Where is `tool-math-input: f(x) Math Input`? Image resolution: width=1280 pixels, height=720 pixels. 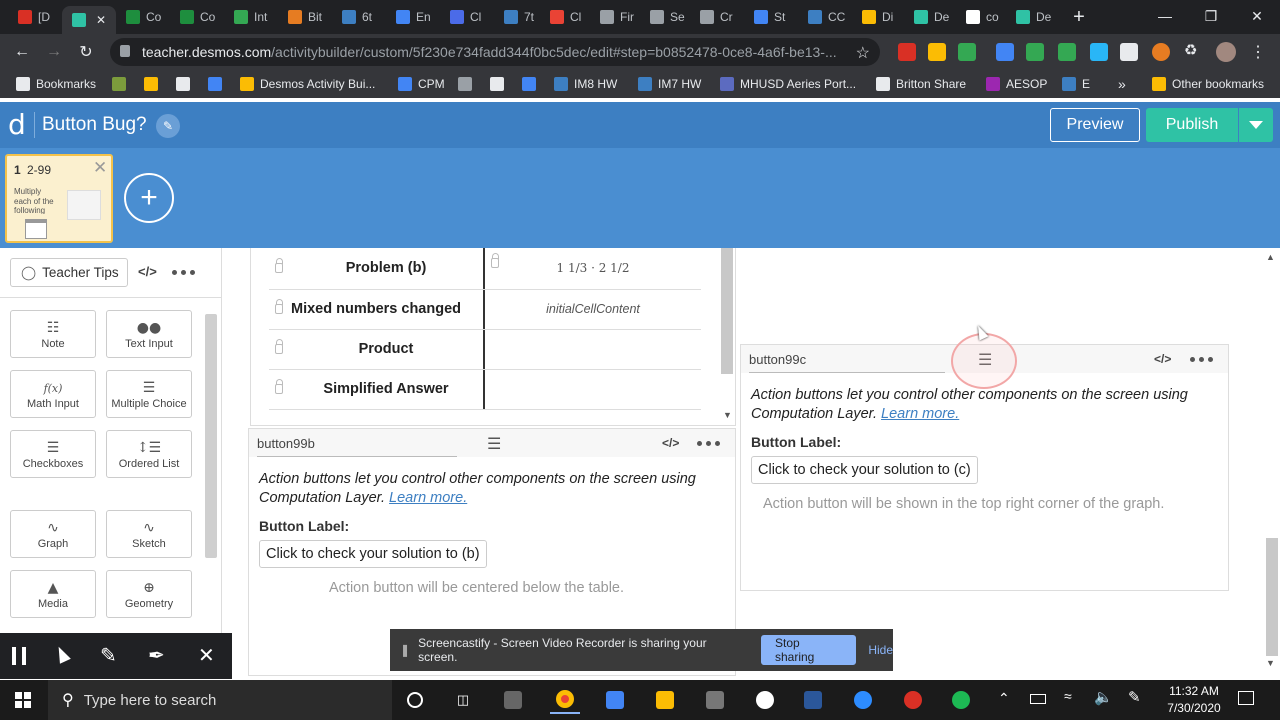 tool-math-input: f(x) Math Input is located at coordinates (53, 394).